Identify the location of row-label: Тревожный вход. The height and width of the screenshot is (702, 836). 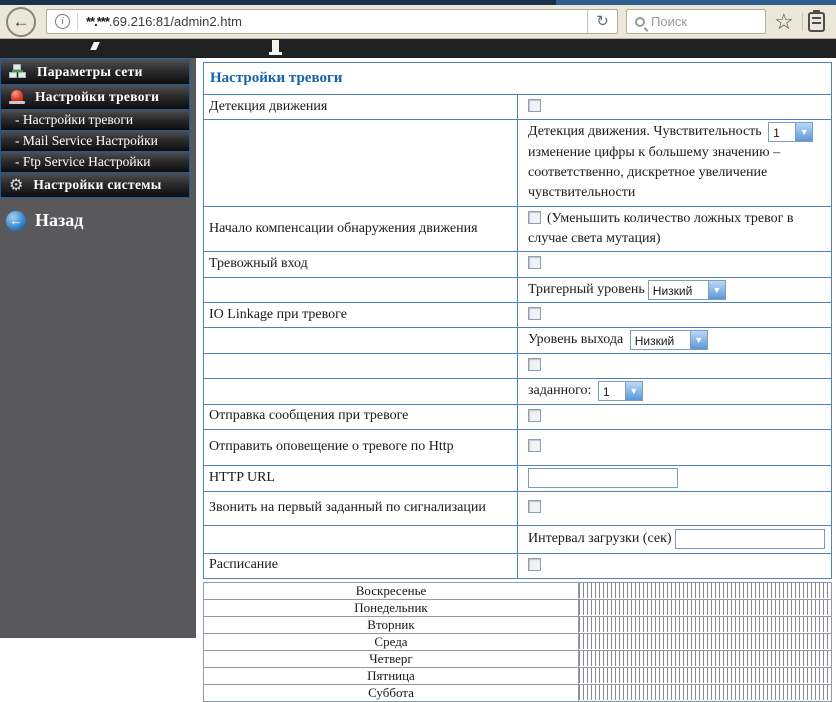
(360, 264).